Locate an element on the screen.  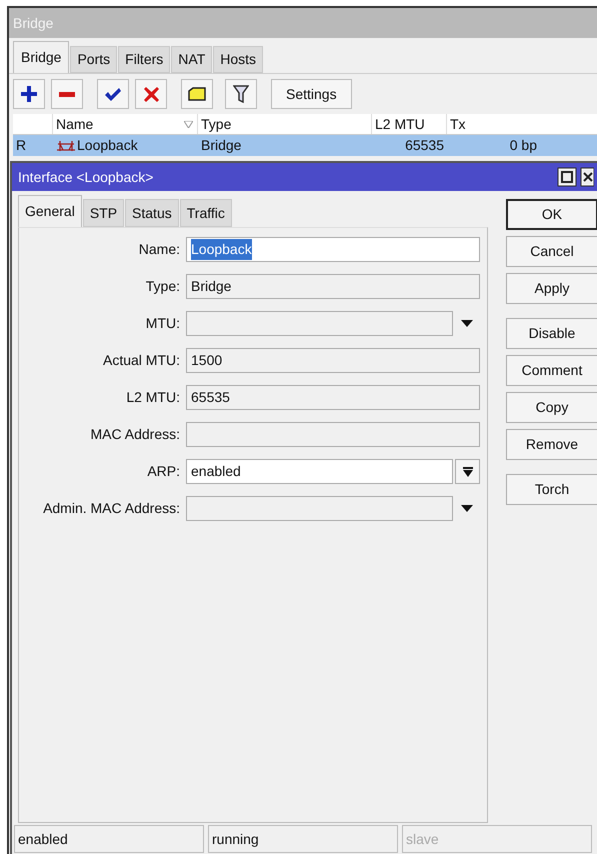
field-label: MAC Address: is located at coordinates (135, 434).